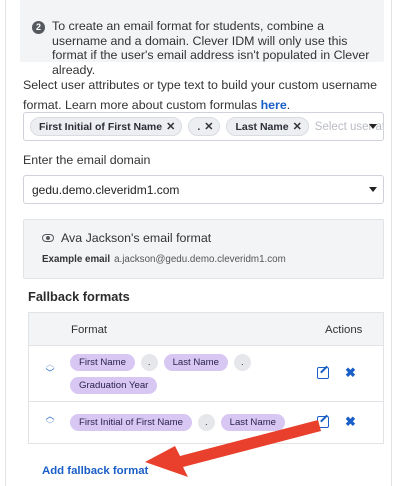  What do you see at coordinates (190, 374) in the screenshot?
I see `format-chips: First Name . Last Name . Graduation Year` at bounding box center [190, 374].